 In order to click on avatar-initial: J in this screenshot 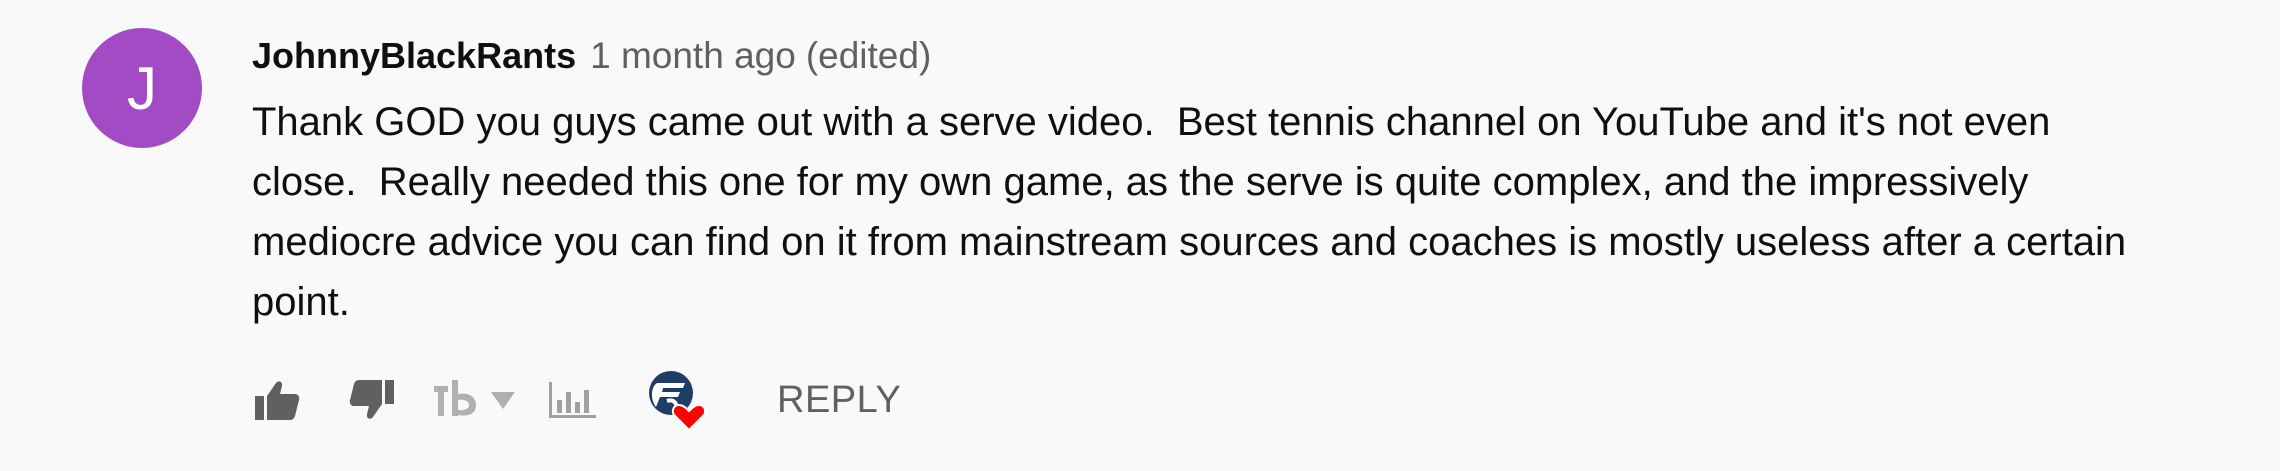, I will do `click(142, 88)`.